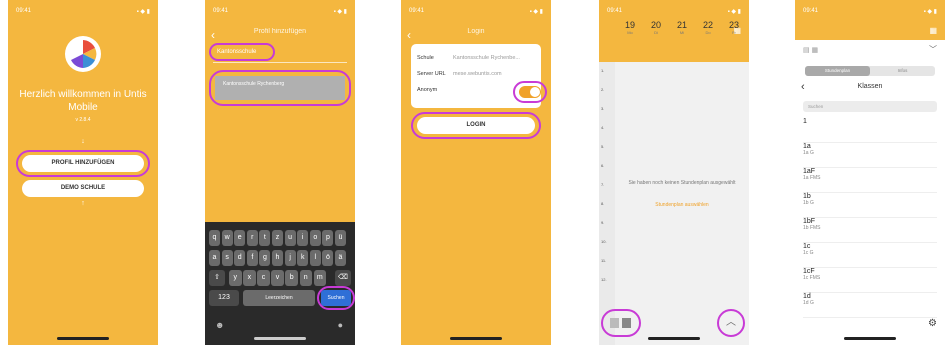  Describe the element at coordinates (224, 298) in the screenshot. I see `numbers-key: 123` at that location.